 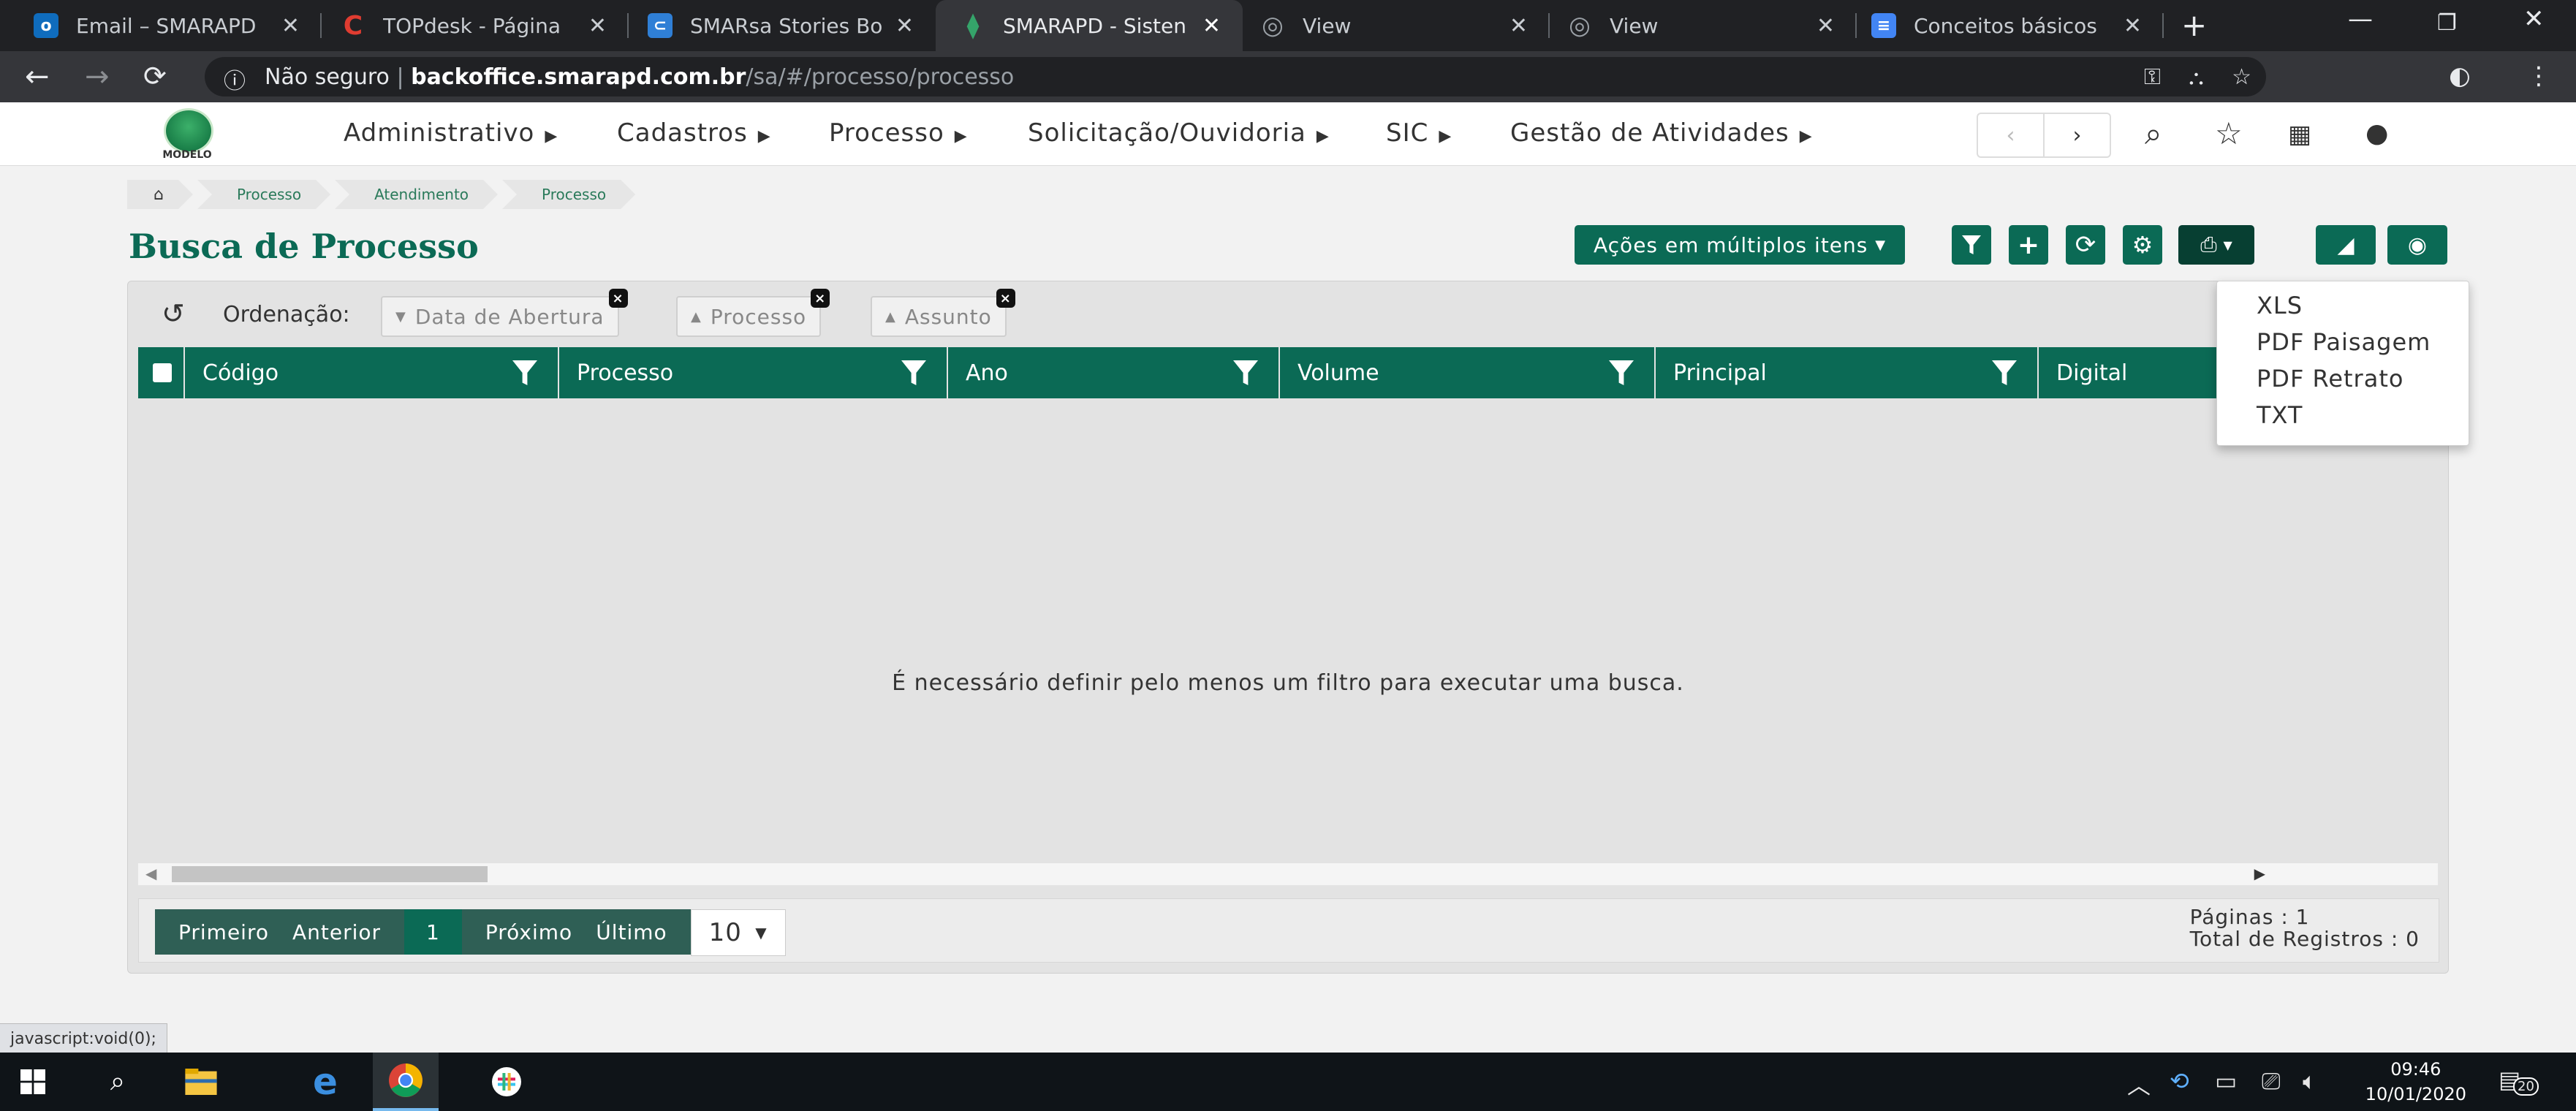 What do you see at coordinates (2271, 1081) in the screenshot?
I see `network-icon: ⎚` at bounding box center [2271, 1081].